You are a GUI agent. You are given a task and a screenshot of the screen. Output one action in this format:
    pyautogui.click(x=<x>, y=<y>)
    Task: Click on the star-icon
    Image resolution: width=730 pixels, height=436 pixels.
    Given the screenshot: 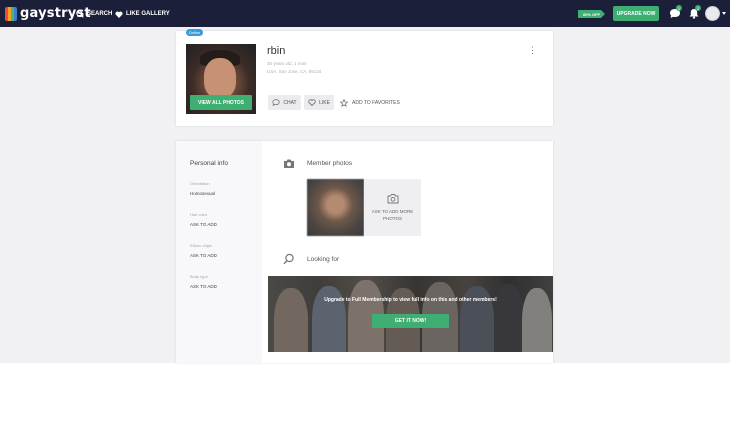 What is the action you would take?
    pyautogui.click(x=344, y=102)
    